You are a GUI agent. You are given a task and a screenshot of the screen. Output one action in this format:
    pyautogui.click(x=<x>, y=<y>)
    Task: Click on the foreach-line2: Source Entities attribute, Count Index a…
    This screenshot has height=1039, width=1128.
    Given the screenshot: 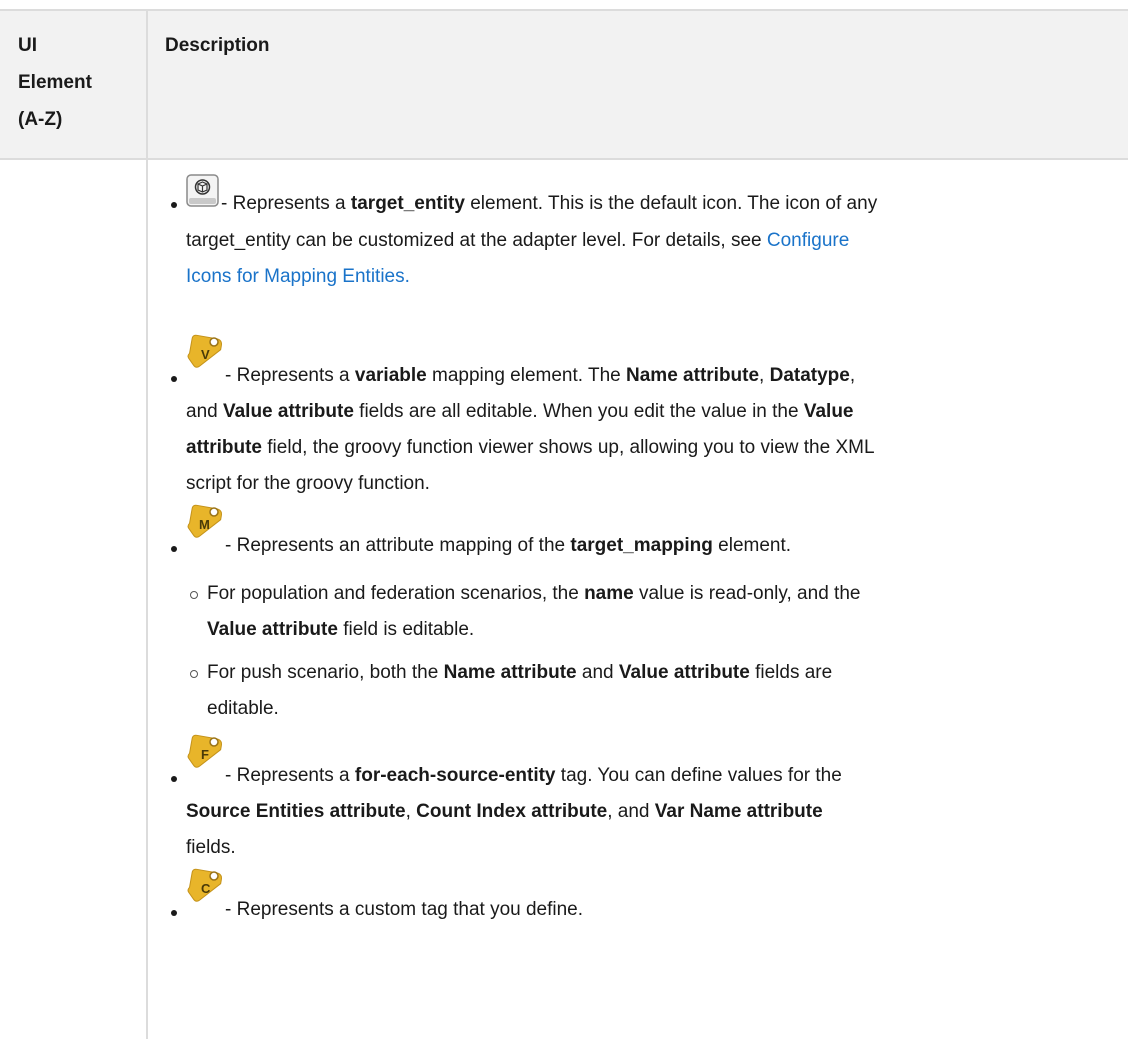 What is the action you would take?
    pyautogui.click(x=504, y=811)
    